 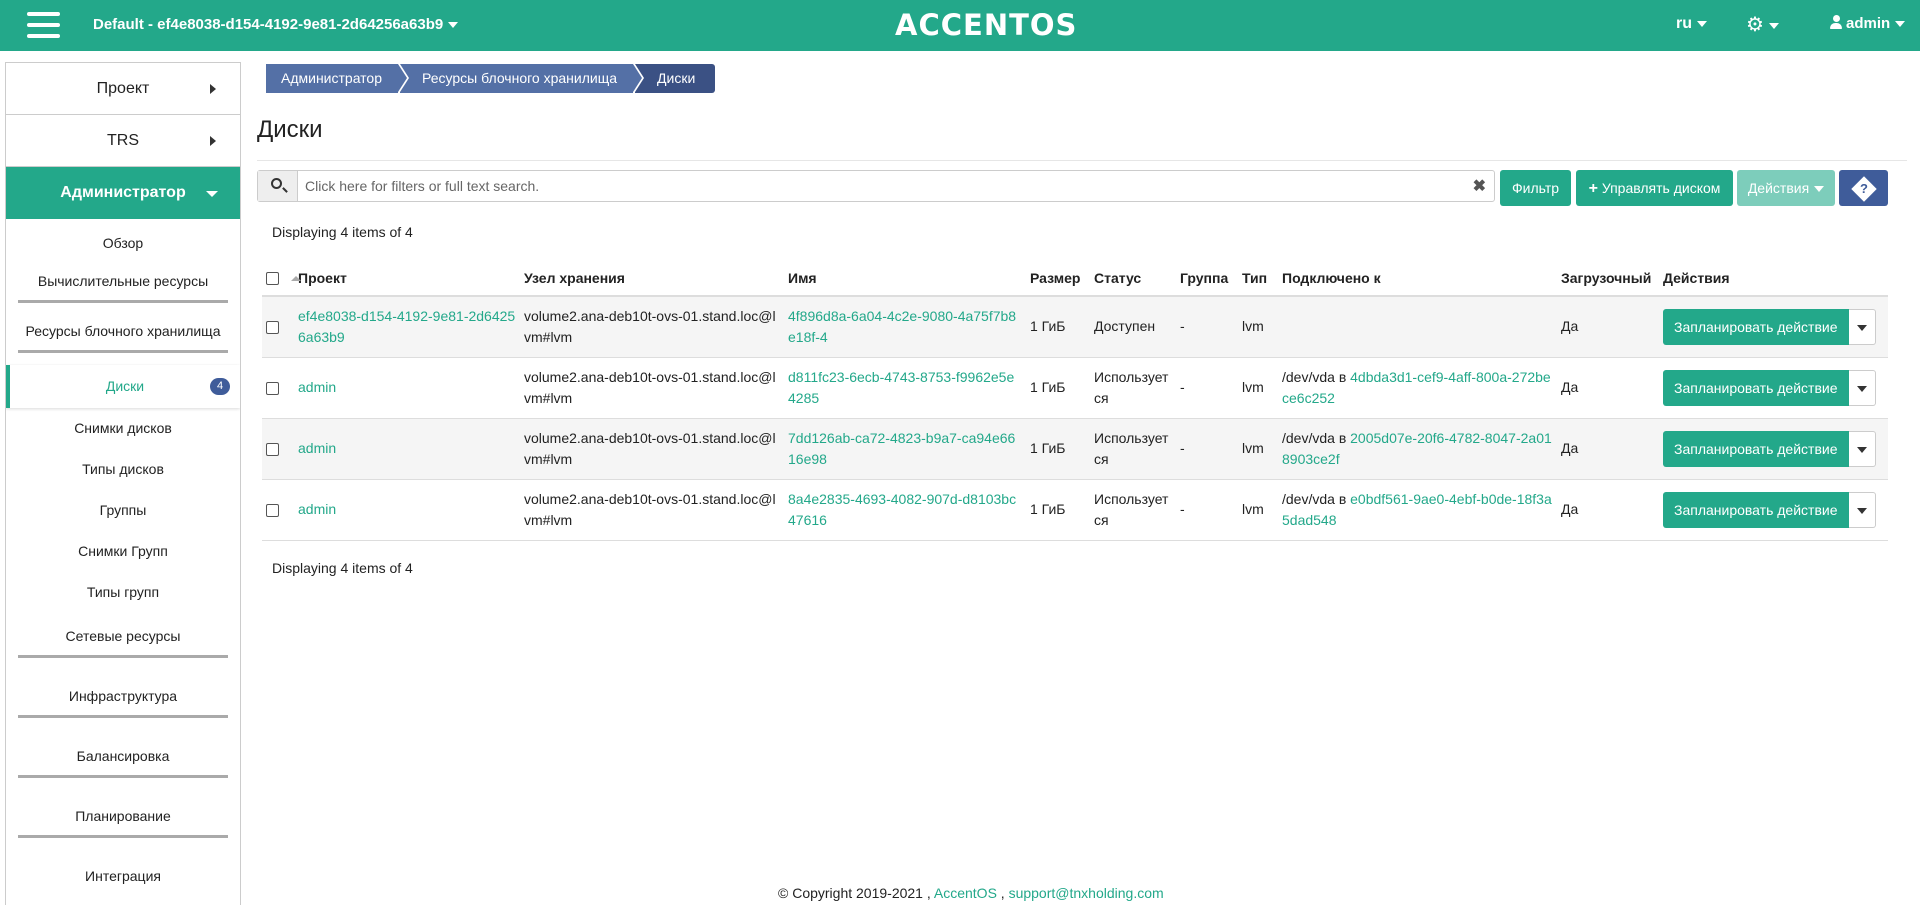 What do you see at coordinates (406, 326) in the screenshot?
I see `project-link: ef4e8038-d154-4192-9e81-2d64256a63b9` at bounding box center [406, 326].